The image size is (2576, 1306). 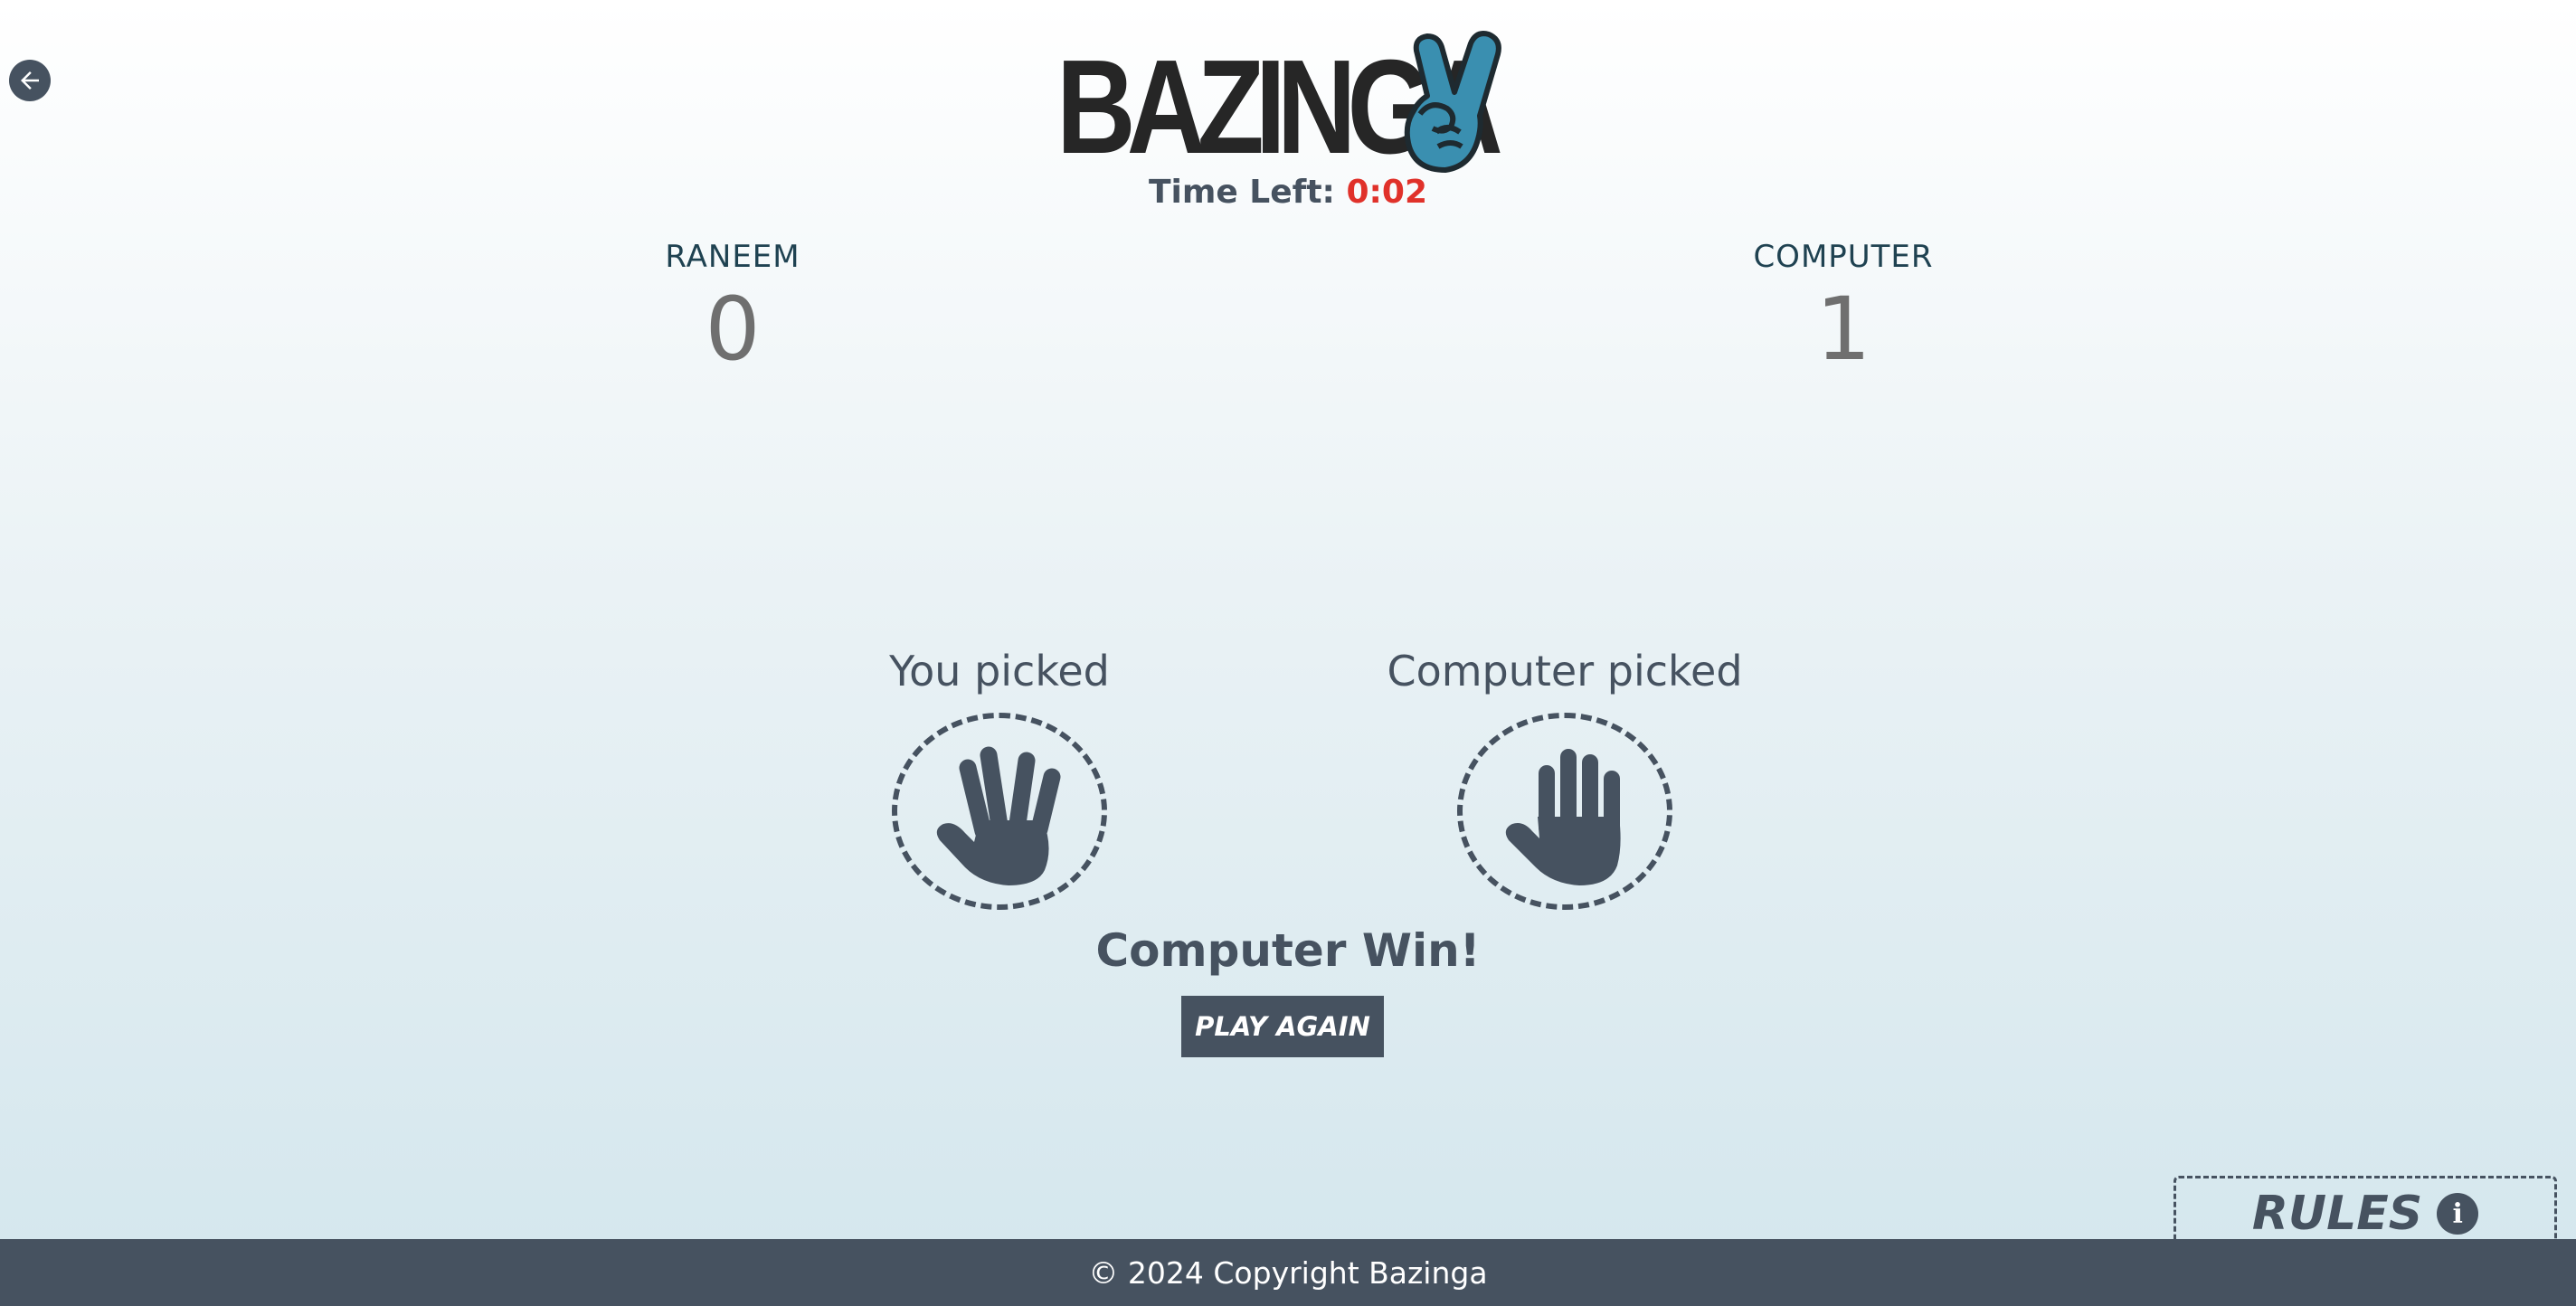 What do you see at coordinates (1282, 1026) in the screenshot?
I see `play-again-button: PLAY AGAIN` at bounding box center [1282, 1026].